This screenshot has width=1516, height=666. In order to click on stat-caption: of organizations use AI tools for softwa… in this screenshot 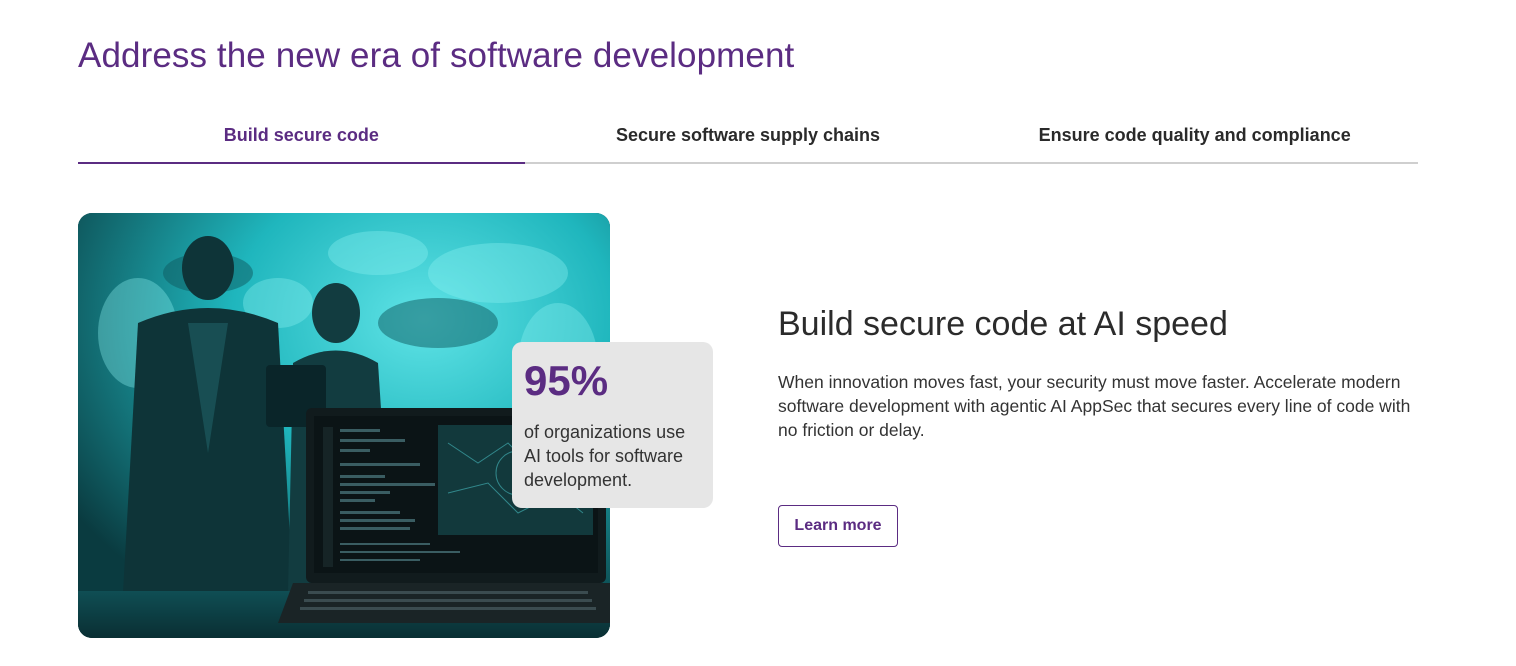, I will do `click(605, 456)`.